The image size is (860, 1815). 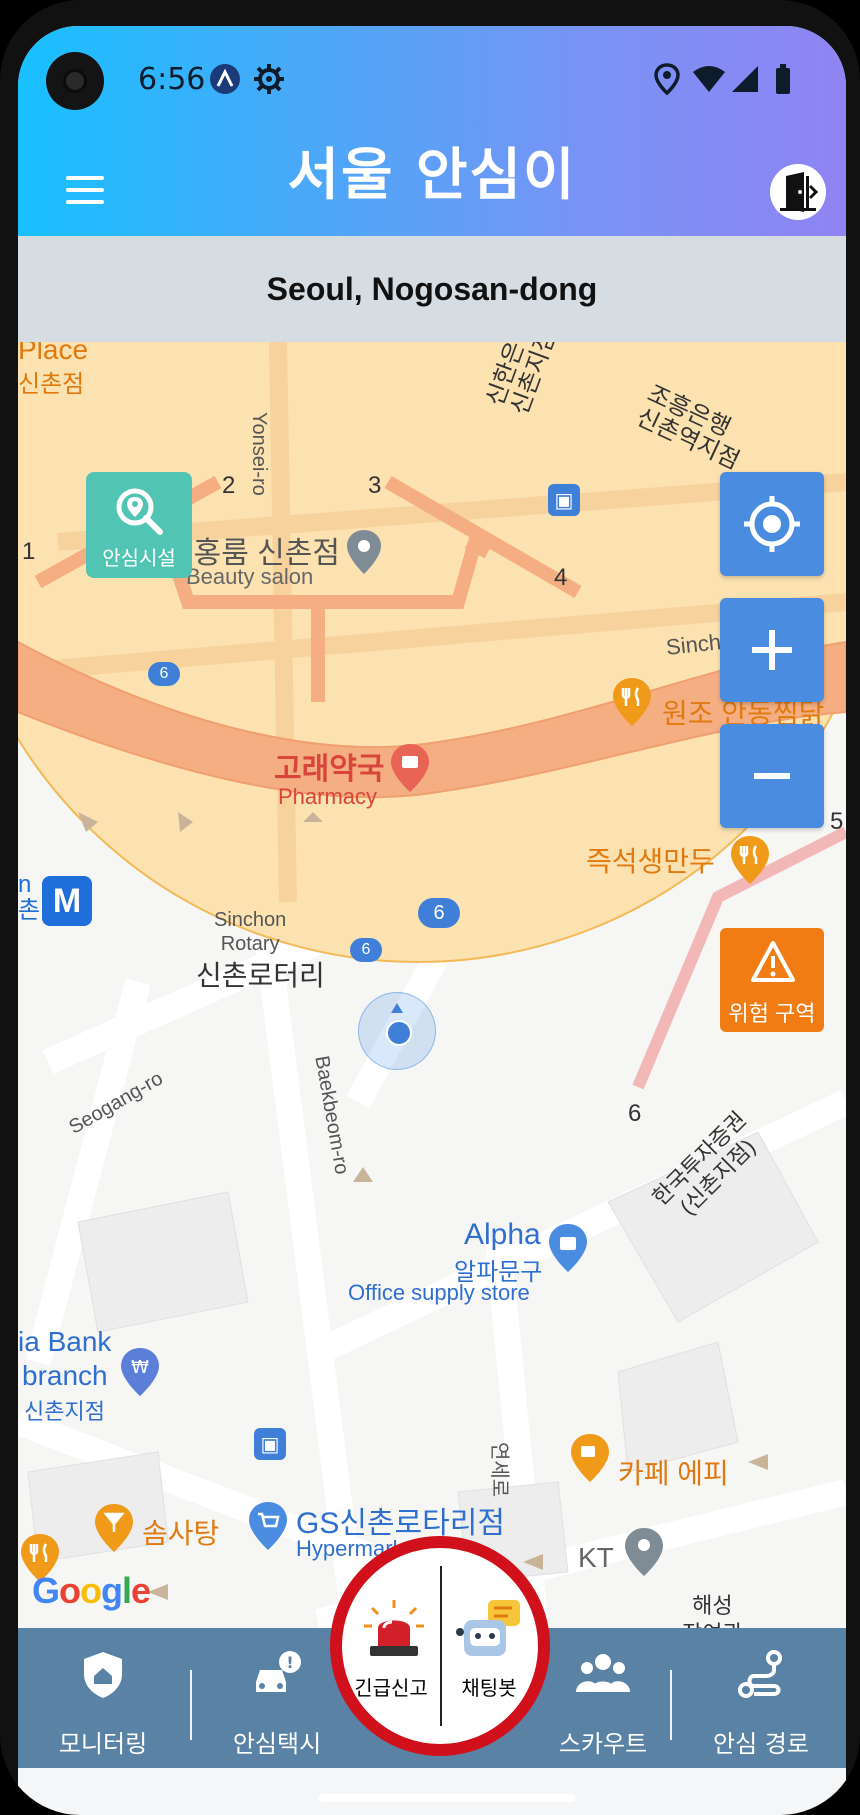 I want to click on door-exit-icon, so click(x=799, y=192).